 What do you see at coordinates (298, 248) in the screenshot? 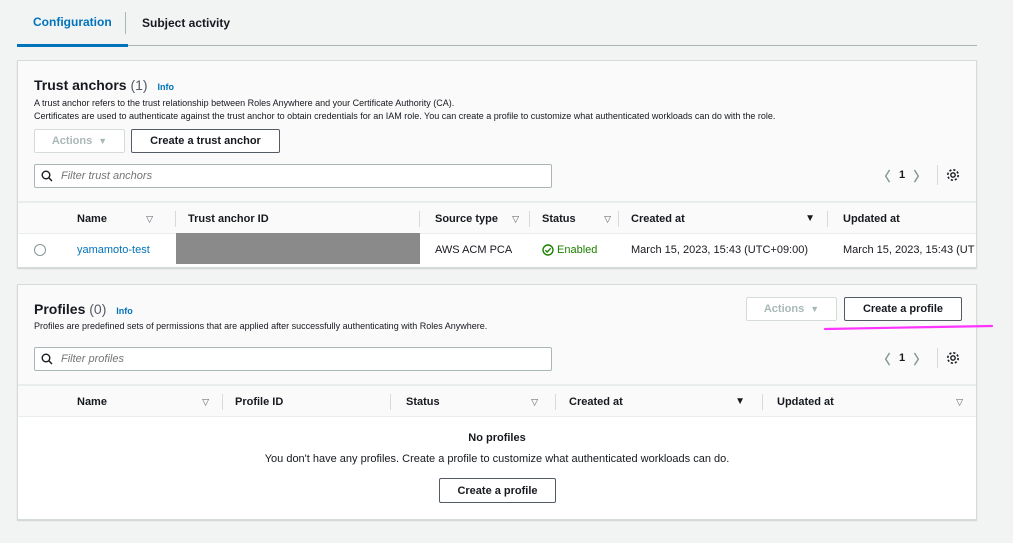
I see `redacted-trust-anchor-id` at bounding box center [298, 248].